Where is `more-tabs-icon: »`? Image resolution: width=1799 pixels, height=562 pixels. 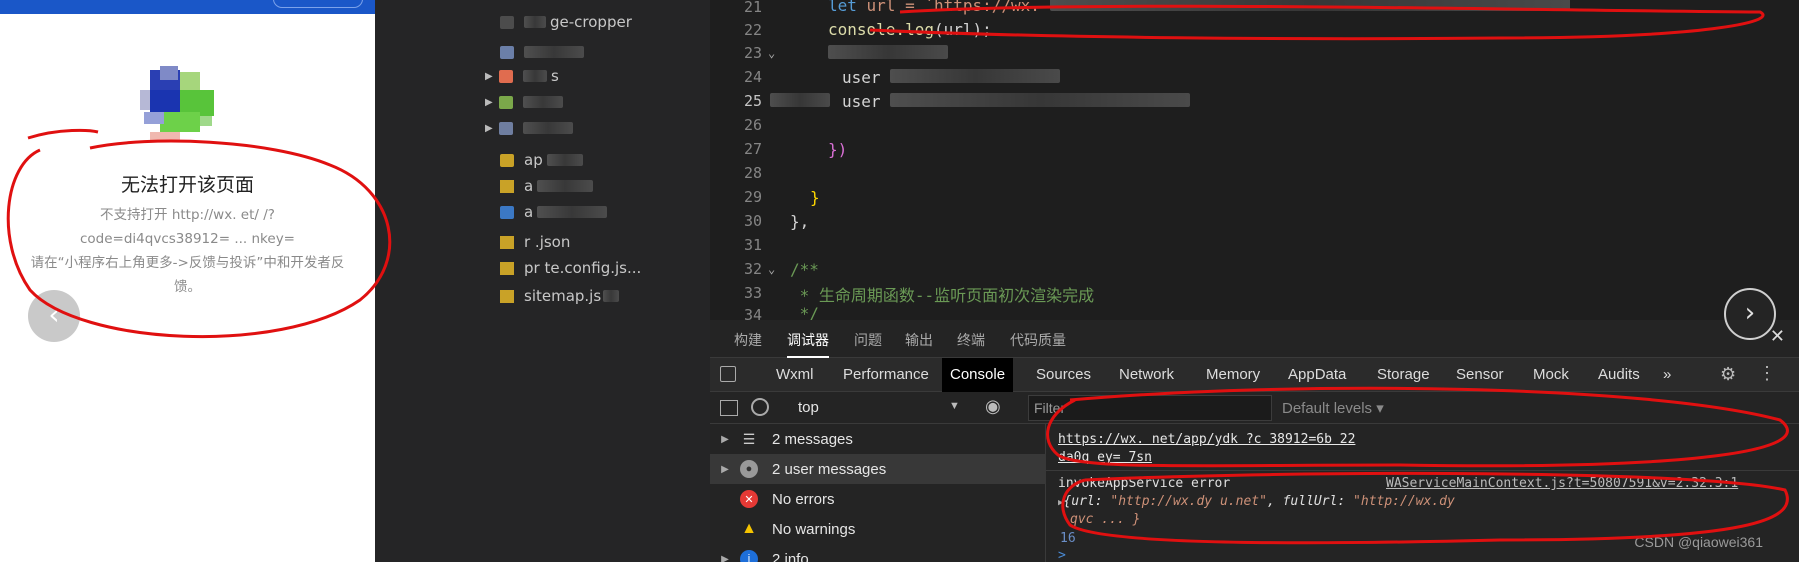
more-tabs-icon: » is located at coordinates (1667, 375).